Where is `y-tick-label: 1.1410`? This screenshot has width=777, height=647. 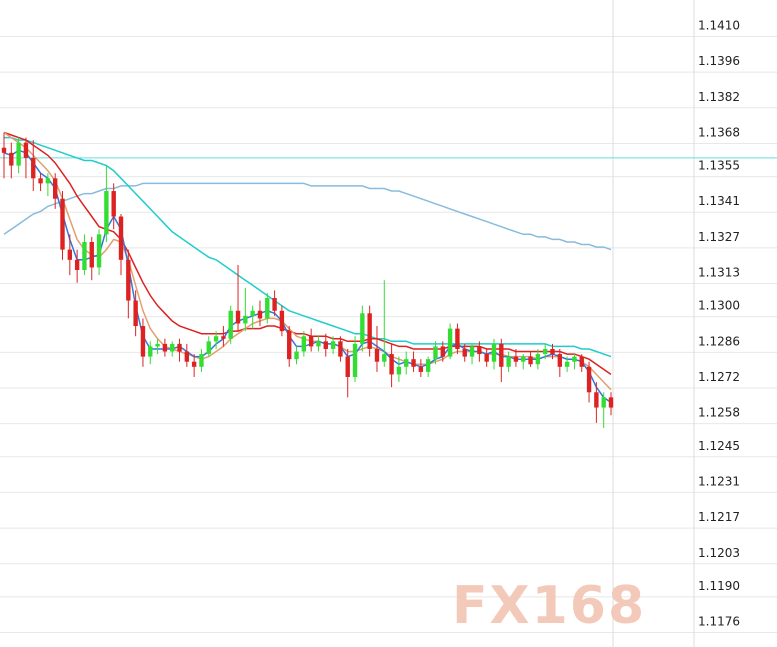 y-tick-label: 1.1410 is located at coordinates (719, 25).